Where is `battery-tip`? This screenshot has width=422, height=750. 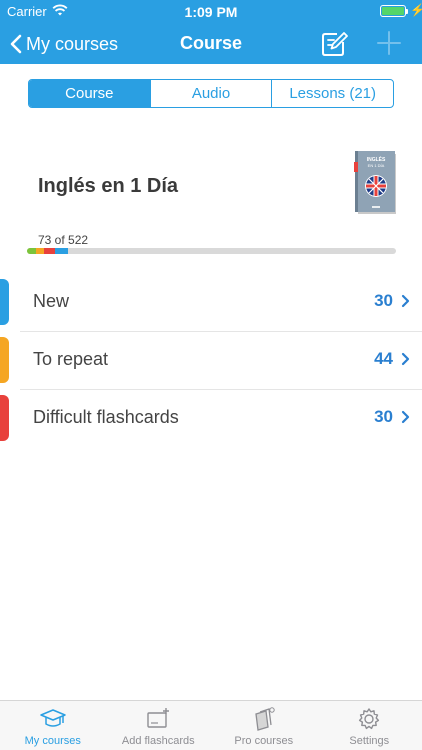
battery-tip is located at coordinates (407, 11).